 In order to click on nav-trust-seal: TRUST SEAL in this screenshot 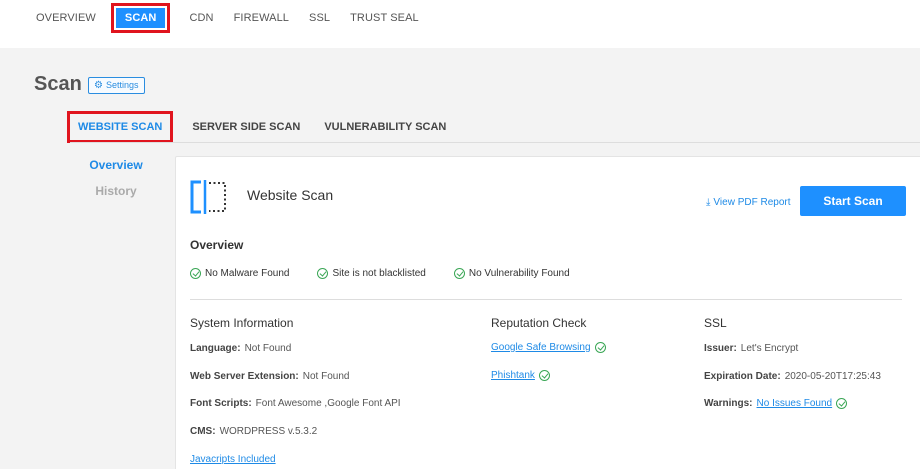, I will do `click(384, 18)`.